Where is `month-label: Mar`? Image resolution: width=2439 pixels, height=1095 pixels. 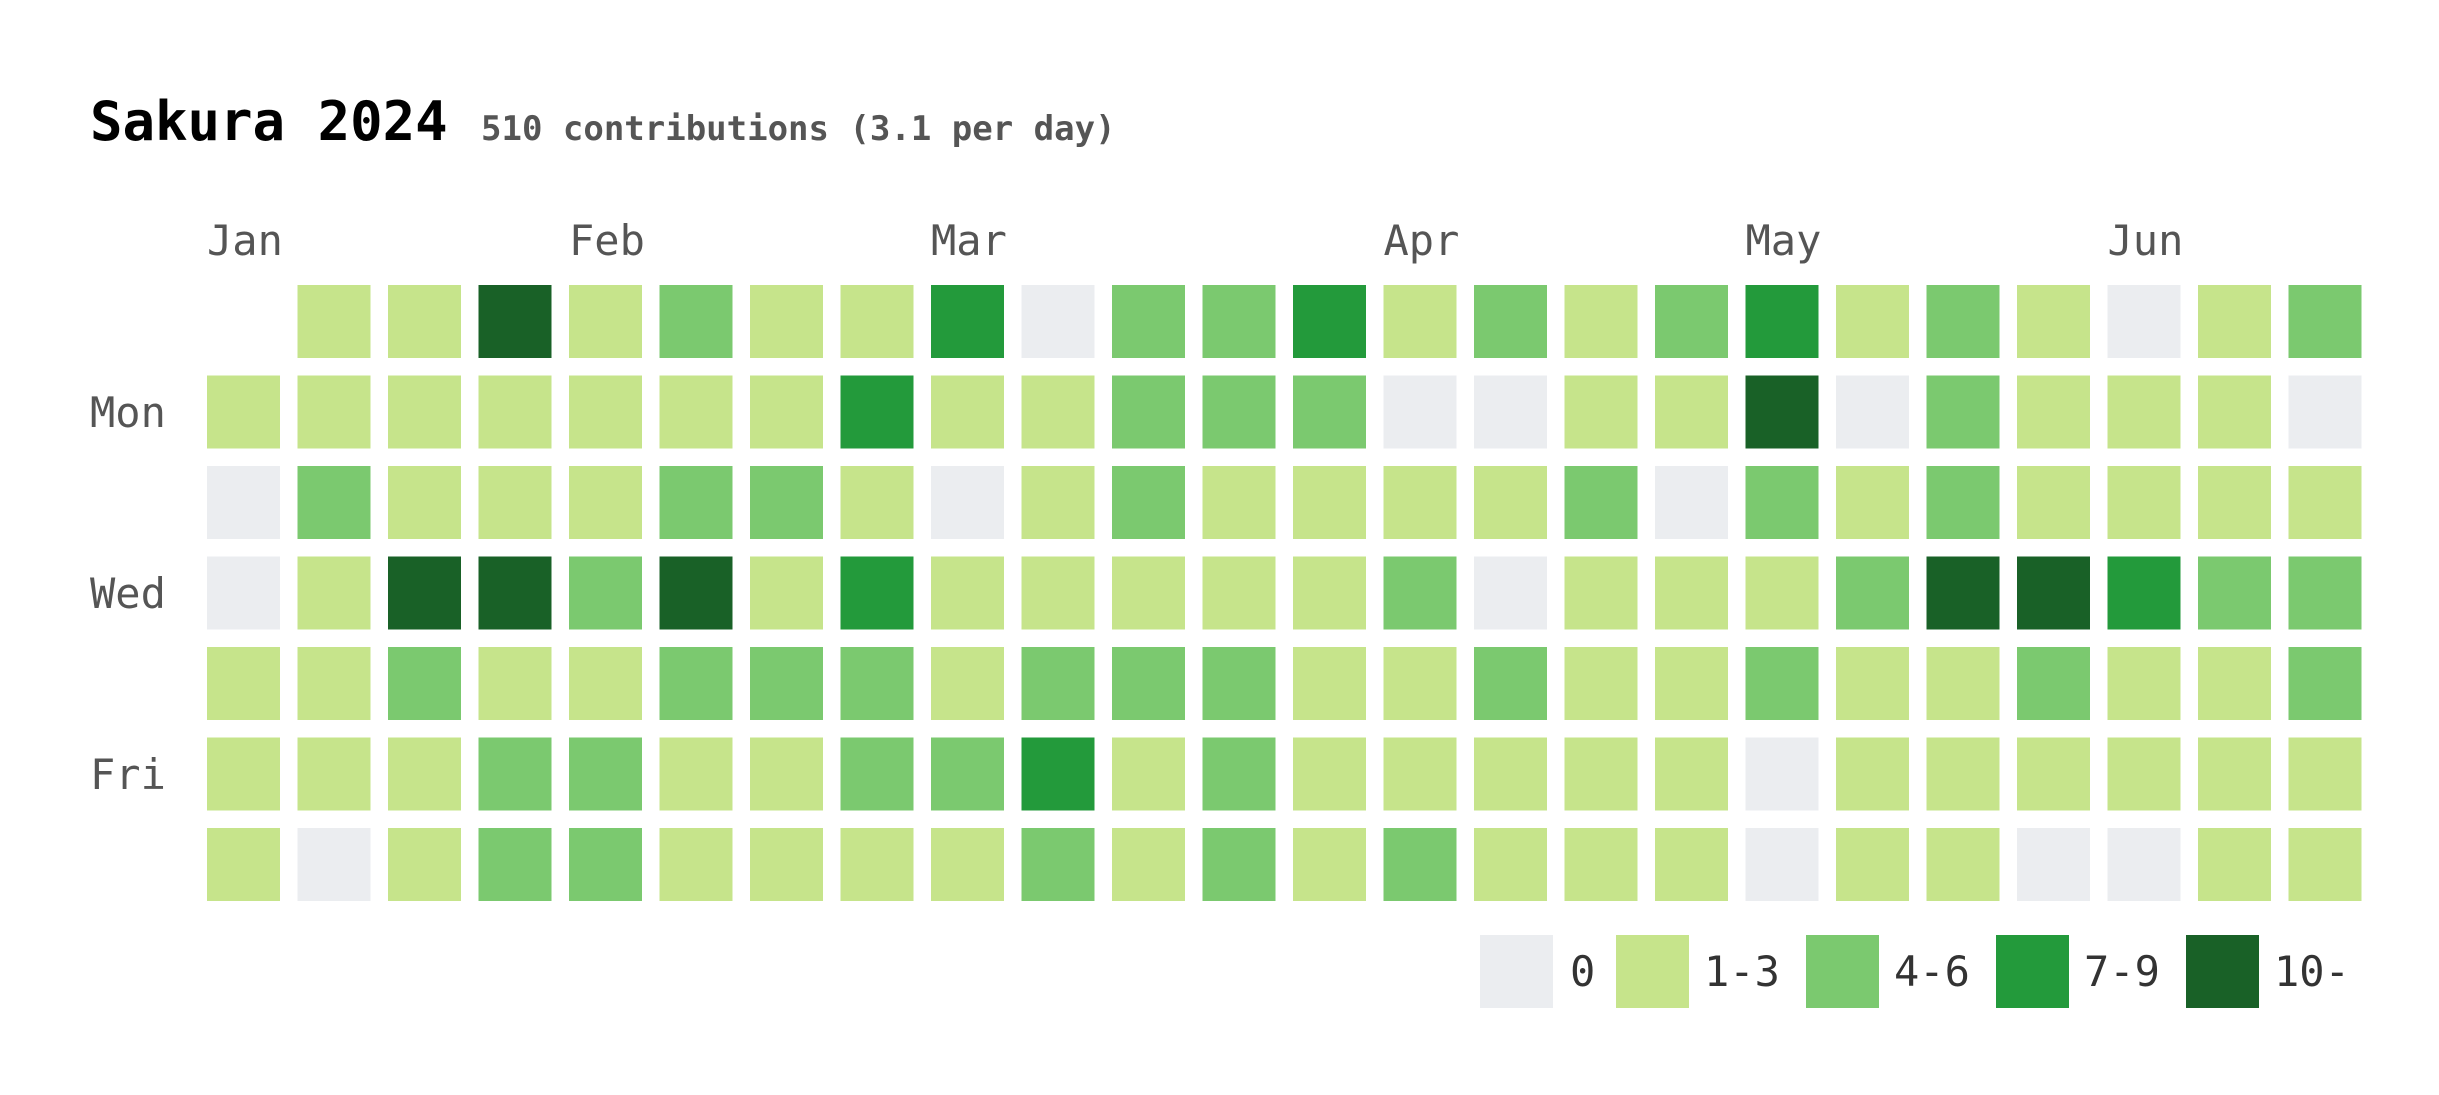 month-label: Mar is located at coordinates (969, 240).